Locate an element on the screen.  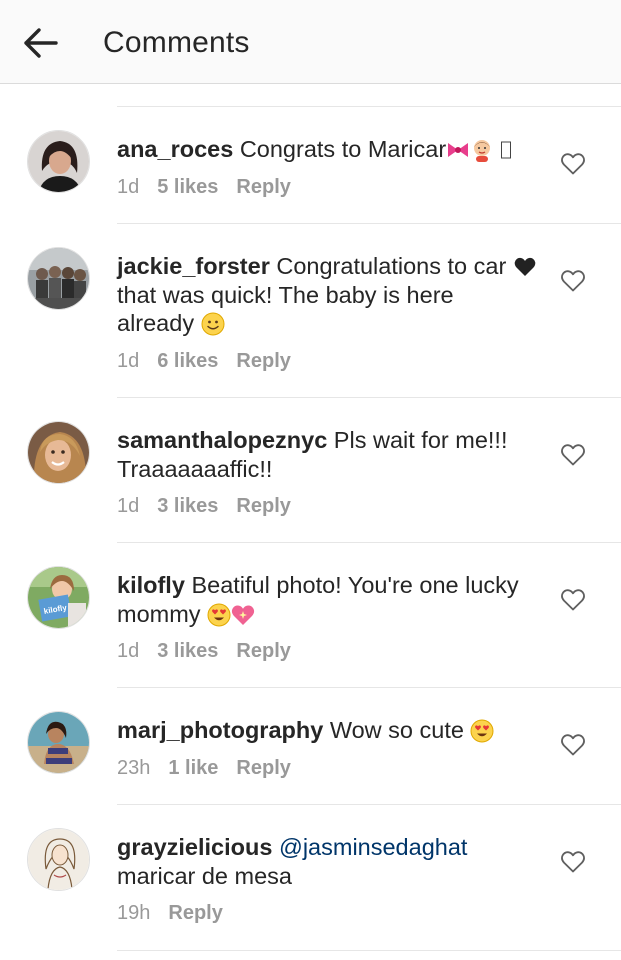
comment-username: jackie_forster is located at coordinates (193, 266).